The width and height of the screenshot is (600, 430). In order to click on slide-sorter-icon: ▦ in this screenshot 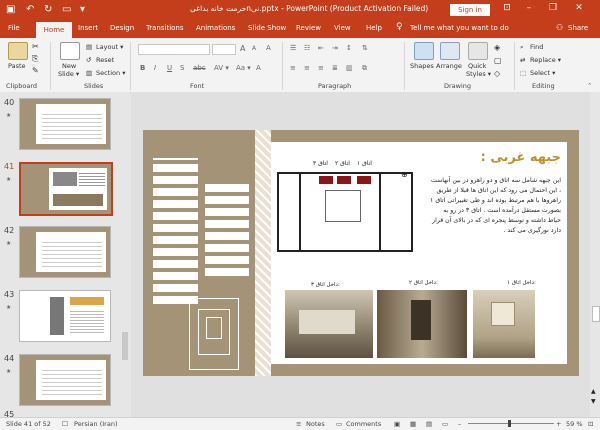, I will do `click(413, 424)`.